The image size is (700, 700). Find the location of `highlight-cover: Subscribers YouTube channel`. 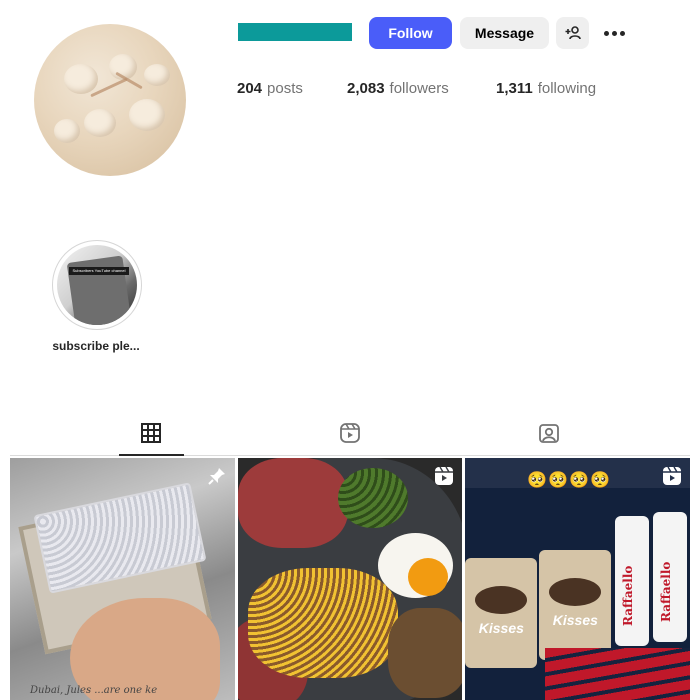

highlight-cover: Subscribers YouTube channel is located at coordinates (97, 285).